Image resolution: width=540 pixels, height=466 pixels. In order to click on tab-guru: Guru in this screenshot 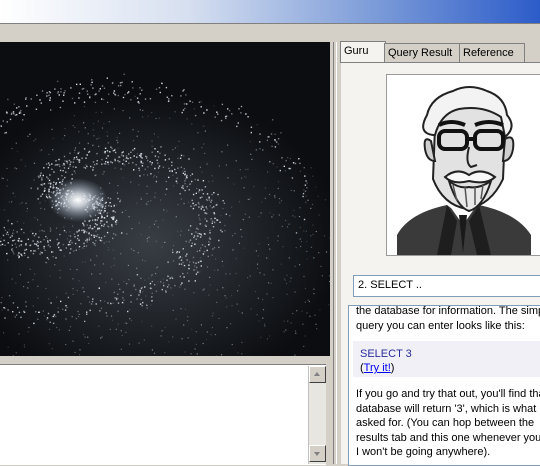, I will do `click(363, 52)`.